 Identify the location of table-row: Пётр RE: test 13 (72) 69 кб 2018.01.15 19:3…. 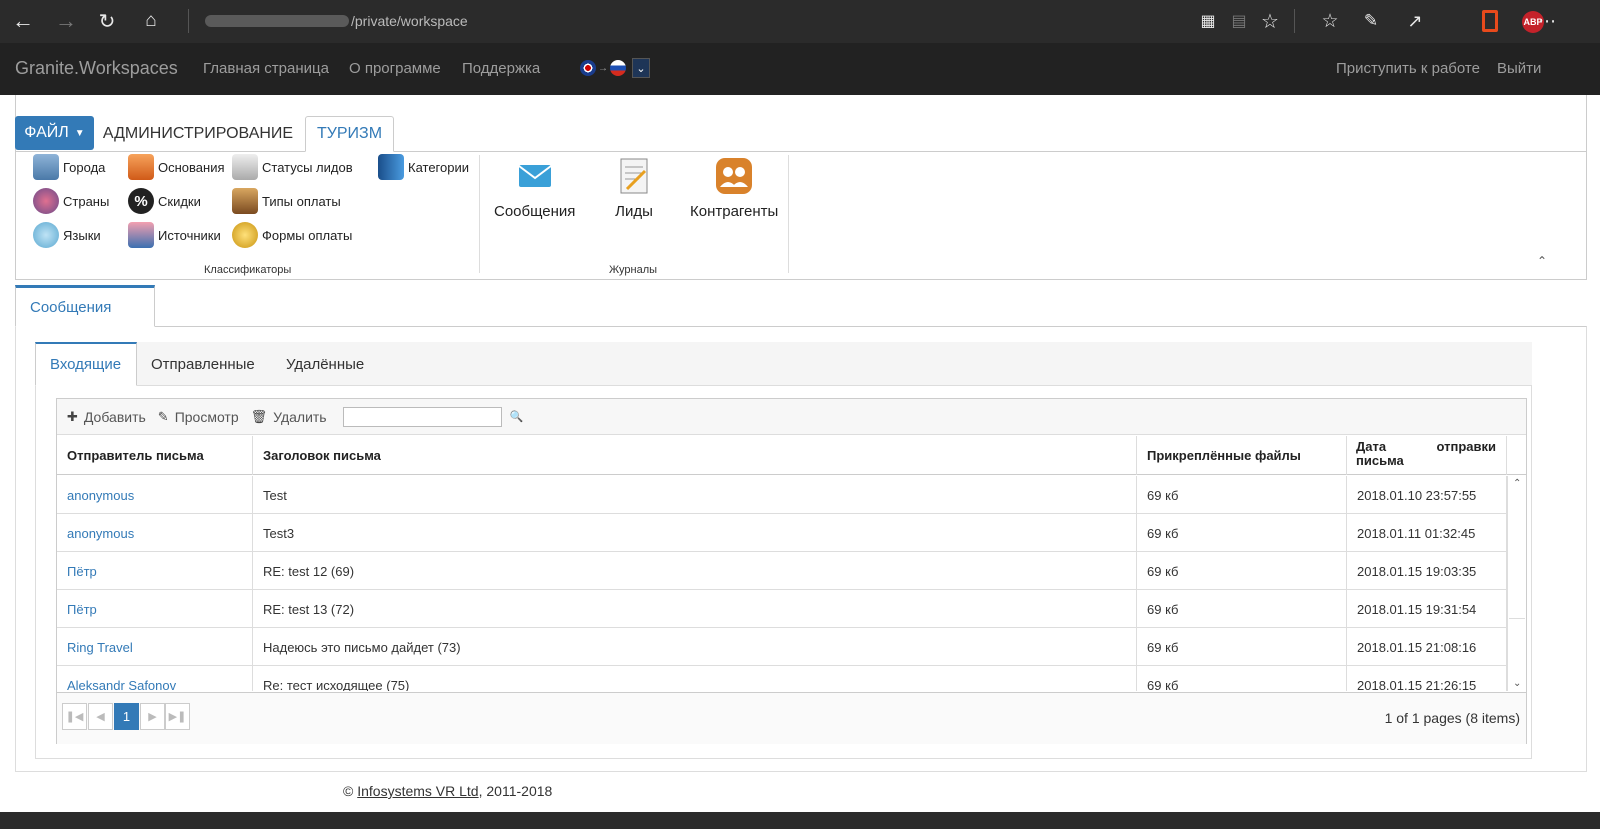
(782, 609).